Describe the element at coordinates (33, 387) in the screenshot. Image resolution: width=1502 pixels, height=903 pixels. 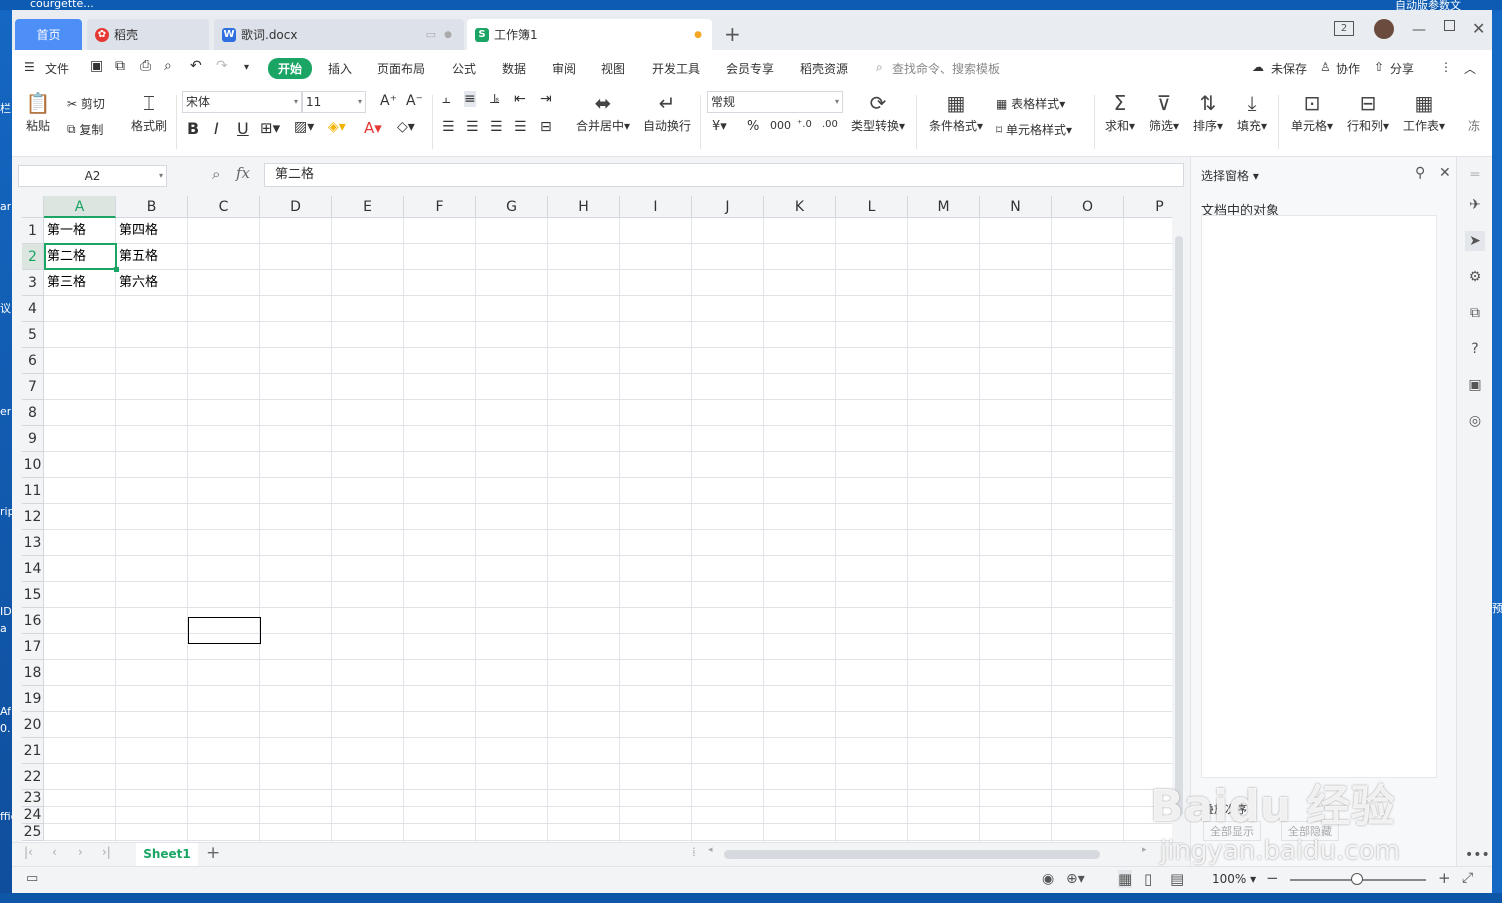
I see `row-header: 7` at that location.